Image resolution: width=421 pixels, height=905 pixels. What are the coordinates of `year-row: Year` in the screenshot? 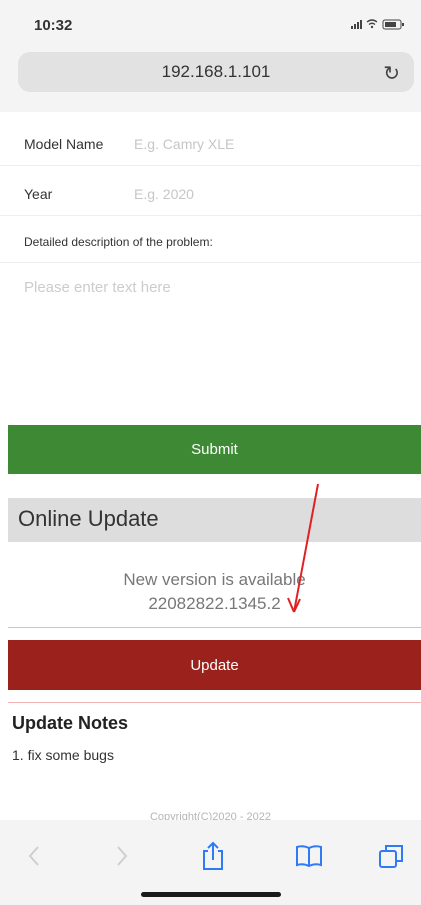 It's located at (210, 193).